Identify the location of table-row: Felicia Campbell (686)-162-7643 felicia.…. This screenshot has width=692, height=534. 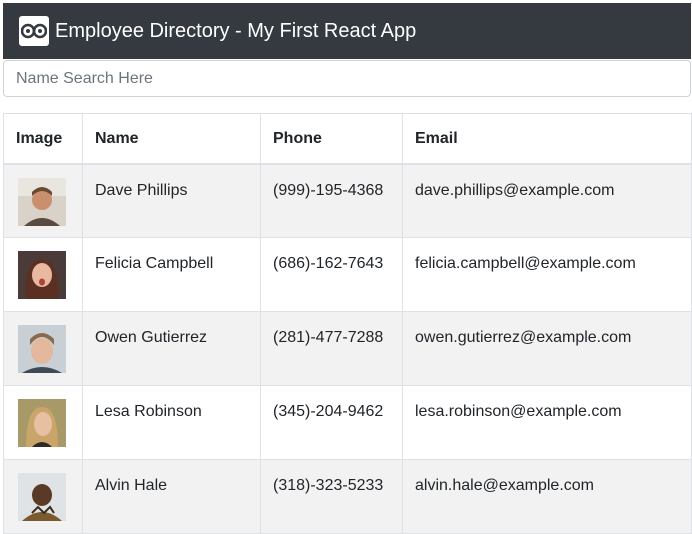
(347, 274).